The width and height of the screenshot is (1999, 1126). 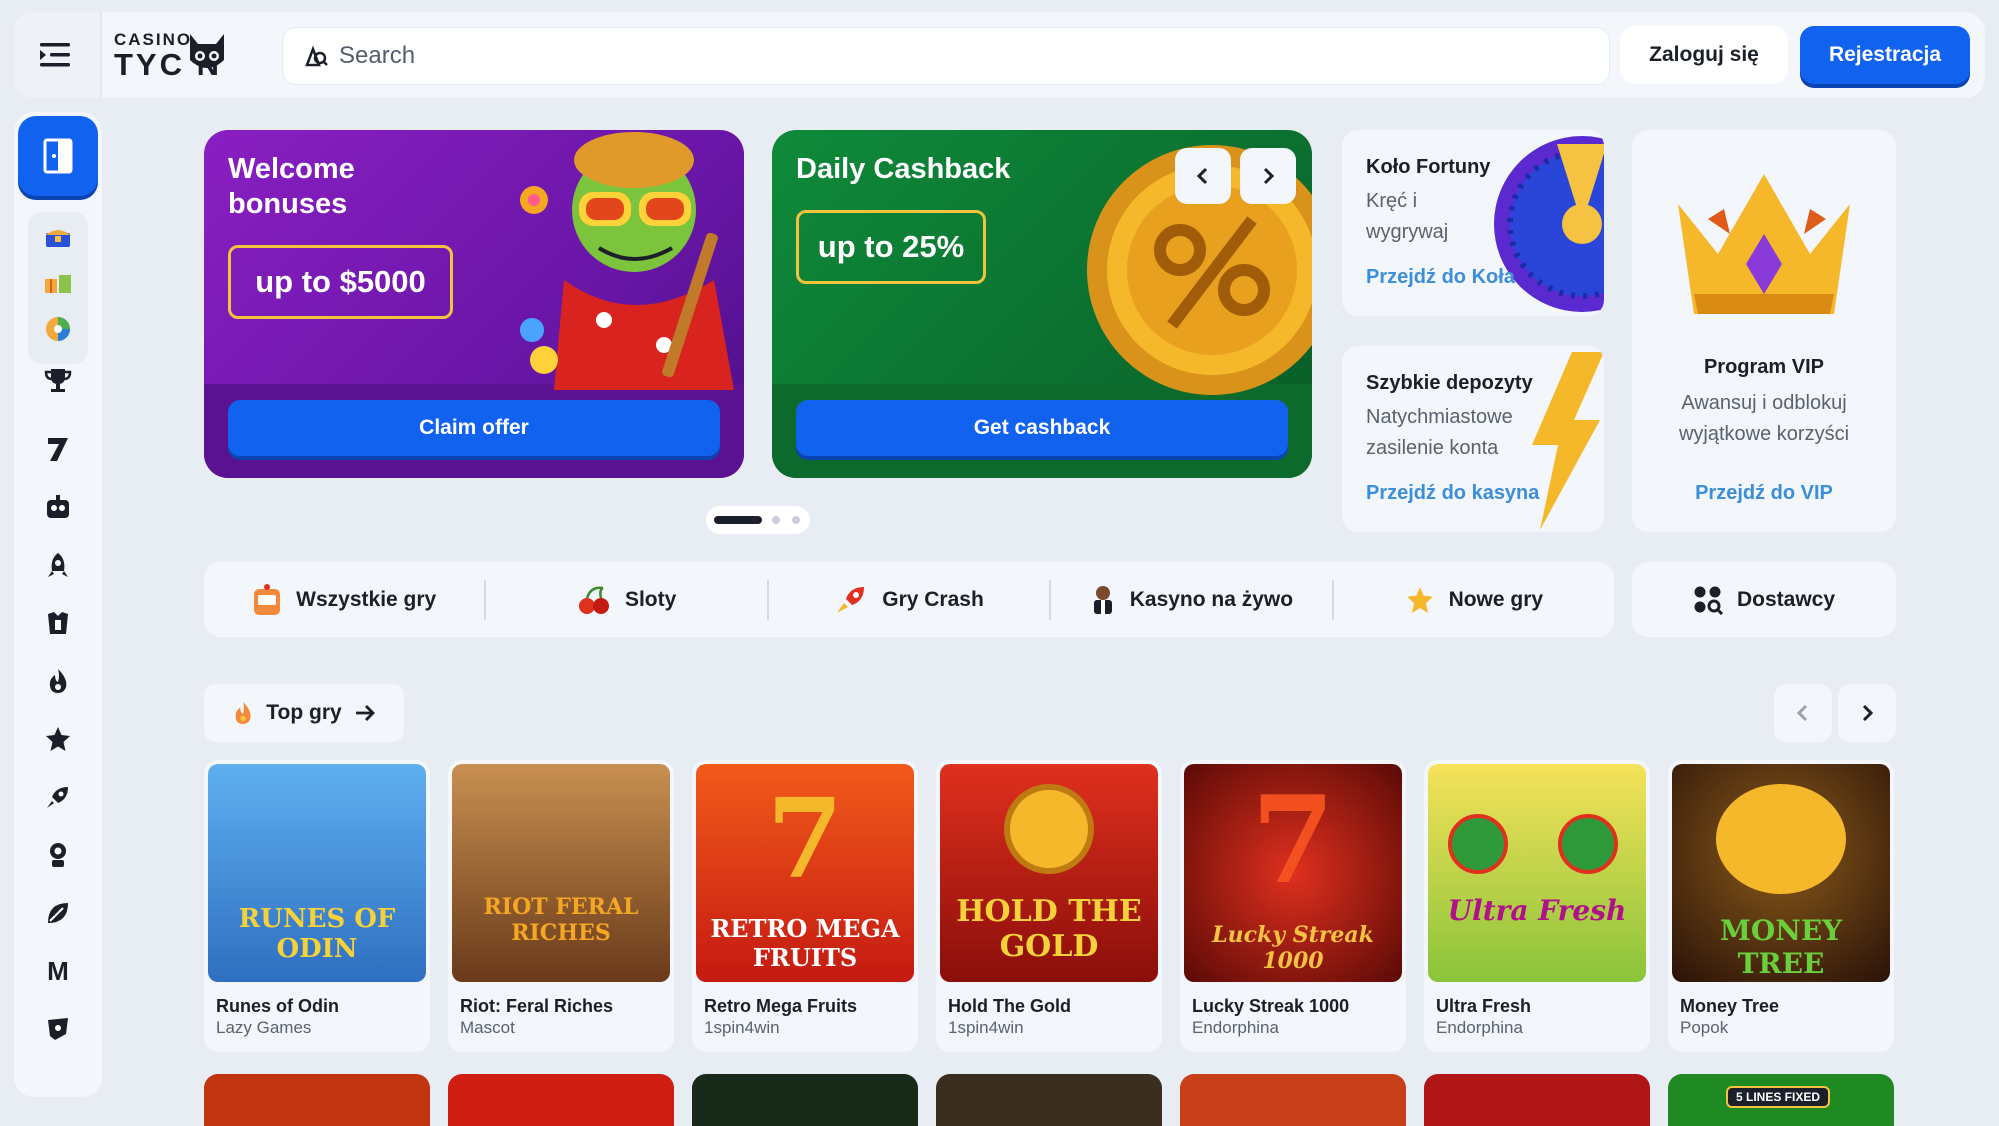 What do you see at coordinates (58, 507) in the screenshot?
I see `sidebar-item-robot` at bounding box center [58, 507].